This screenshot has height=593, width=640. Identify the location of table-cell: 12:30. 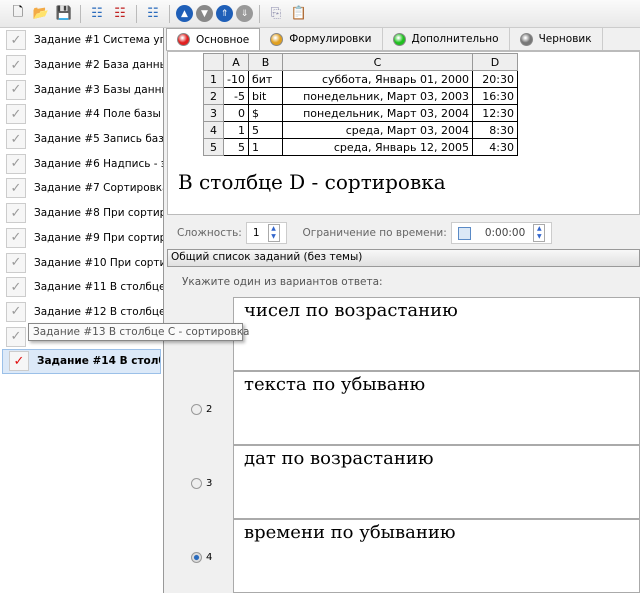
(494, 113).